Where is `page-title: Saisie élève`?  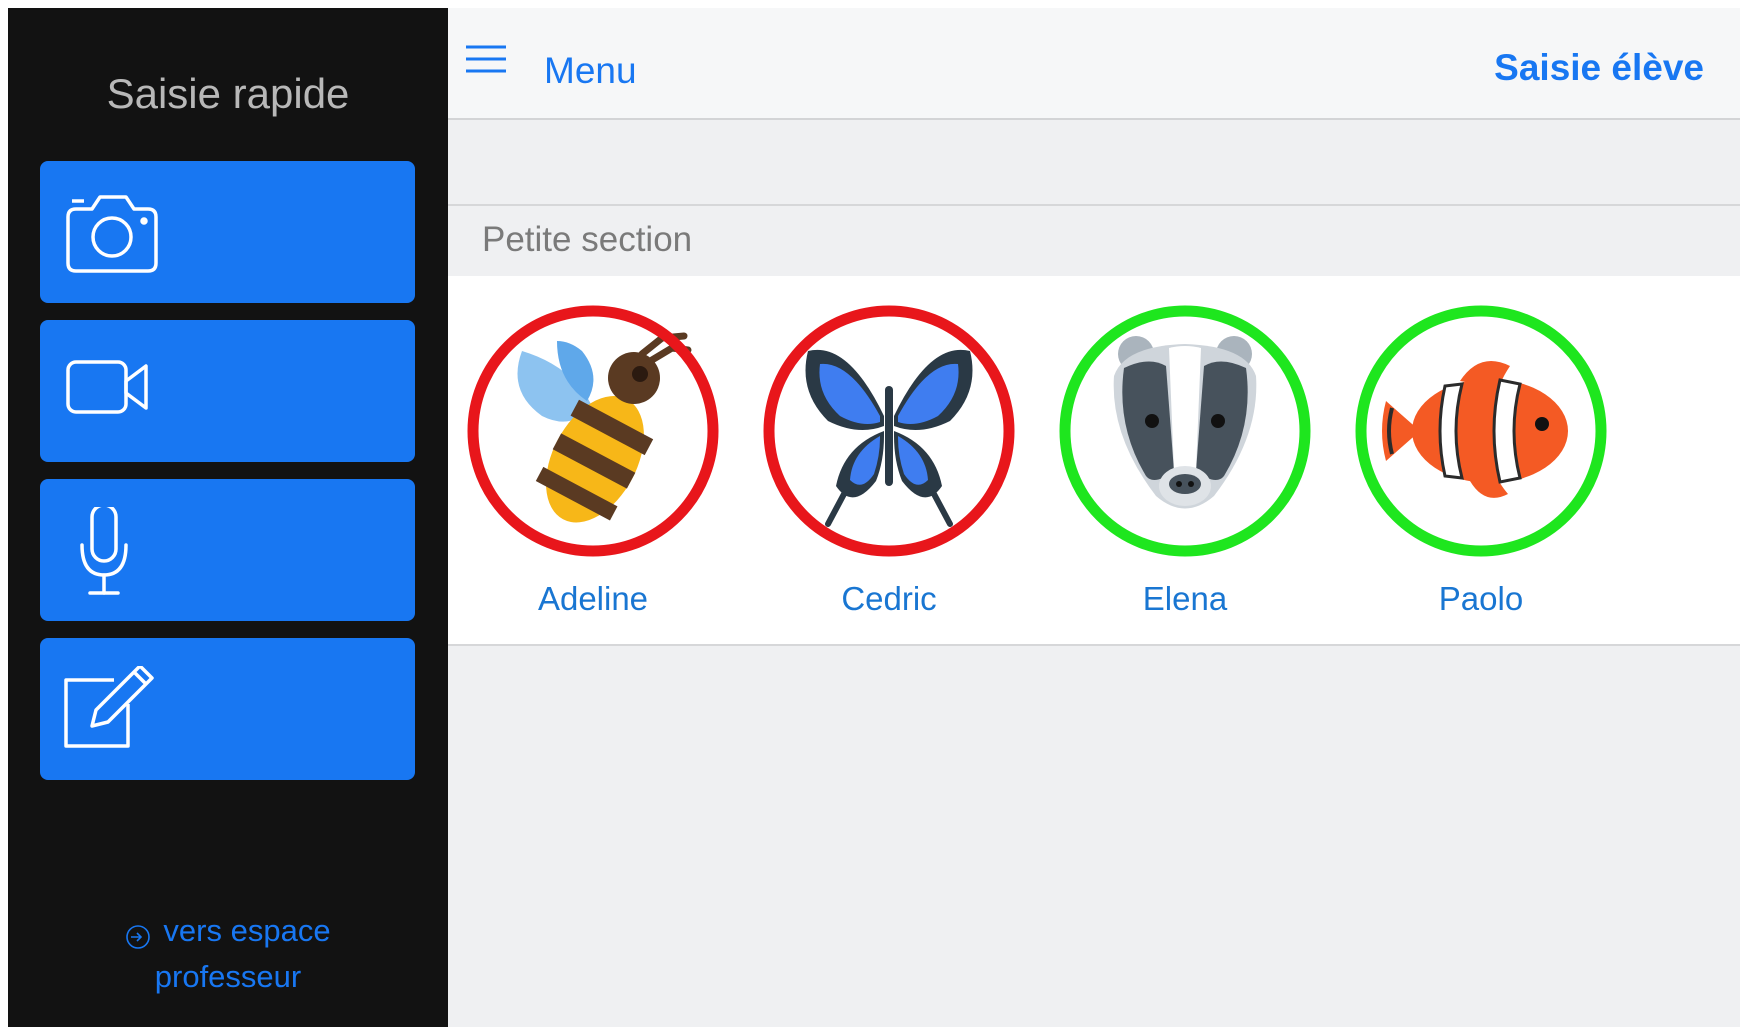 page-title: Saisie élève is located at coordinates (1599, 67).